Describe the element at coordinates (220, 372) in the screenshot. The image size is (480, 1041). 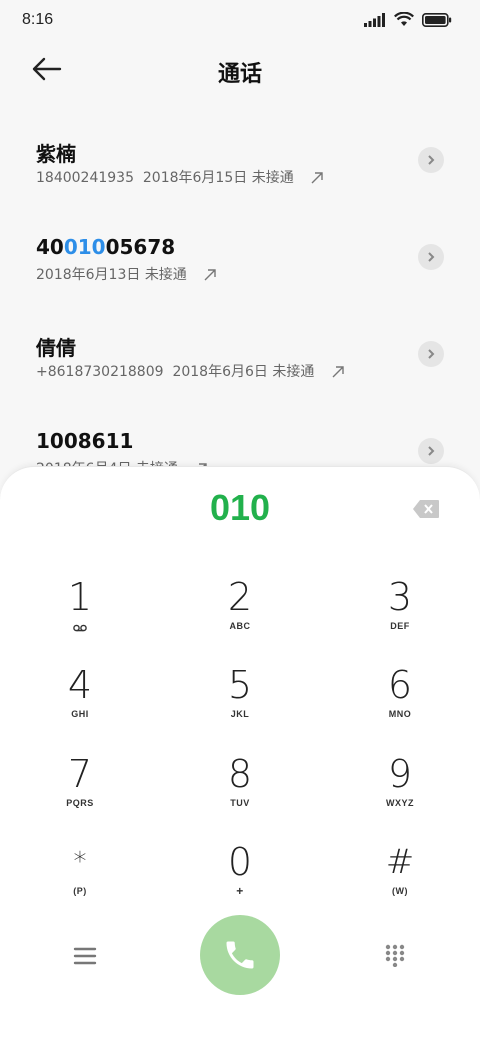
I see `call-date: 2018年6月6日` at that location.